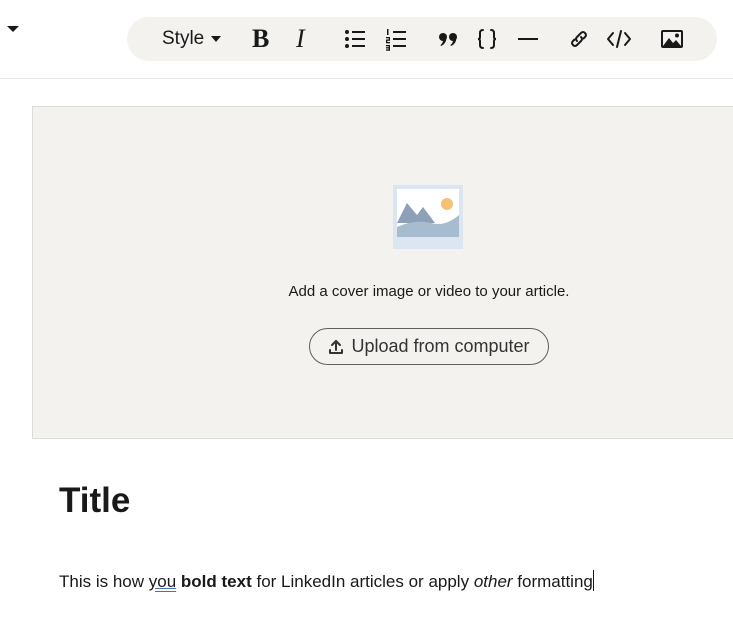 Image resolution: width=733 pixels, height=629 pixels. I want to click on link-button, so click(579, 39).